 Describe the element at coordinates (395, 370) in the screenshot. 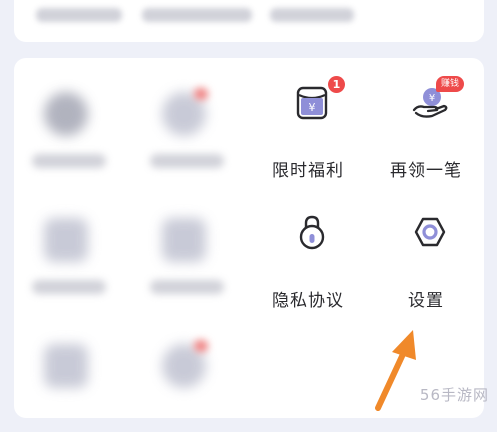

I see `pointer-arrow-icon` at that location.